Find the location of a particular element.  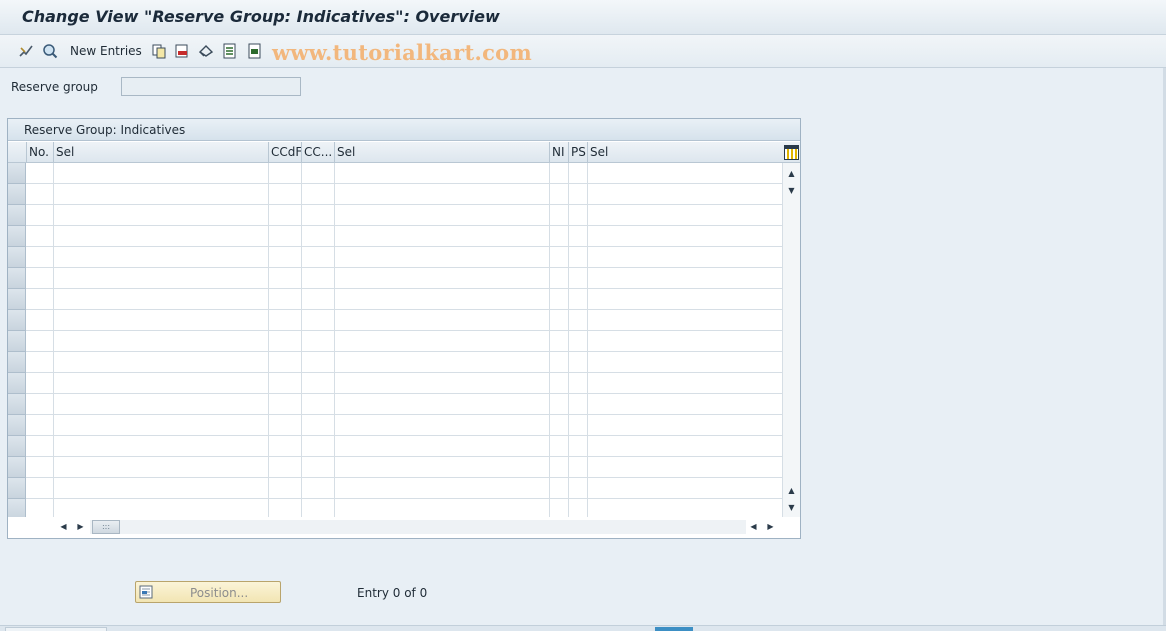

select-all-icon is located at coordinates (229, 50).